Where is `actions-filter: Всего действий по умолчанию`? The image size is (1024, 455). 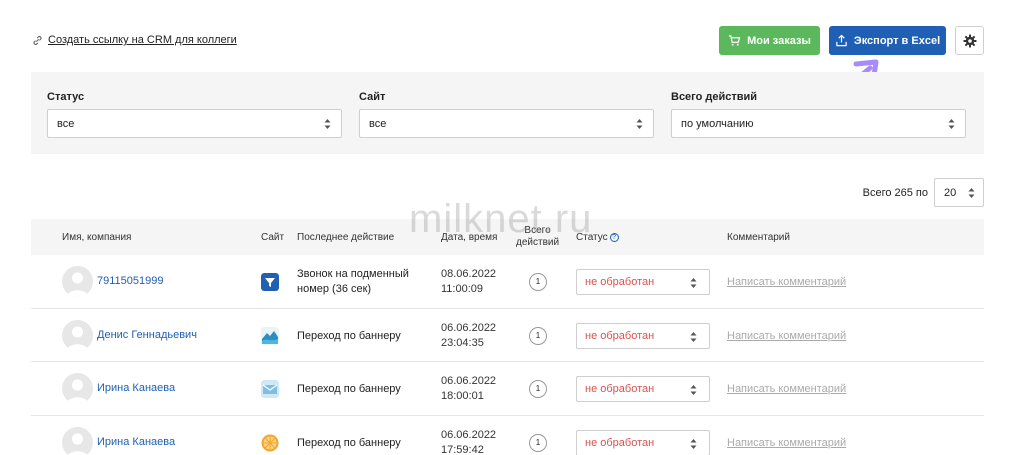 actions-filter: Всего действий по умолчанию is located at coordinates (818, 114).